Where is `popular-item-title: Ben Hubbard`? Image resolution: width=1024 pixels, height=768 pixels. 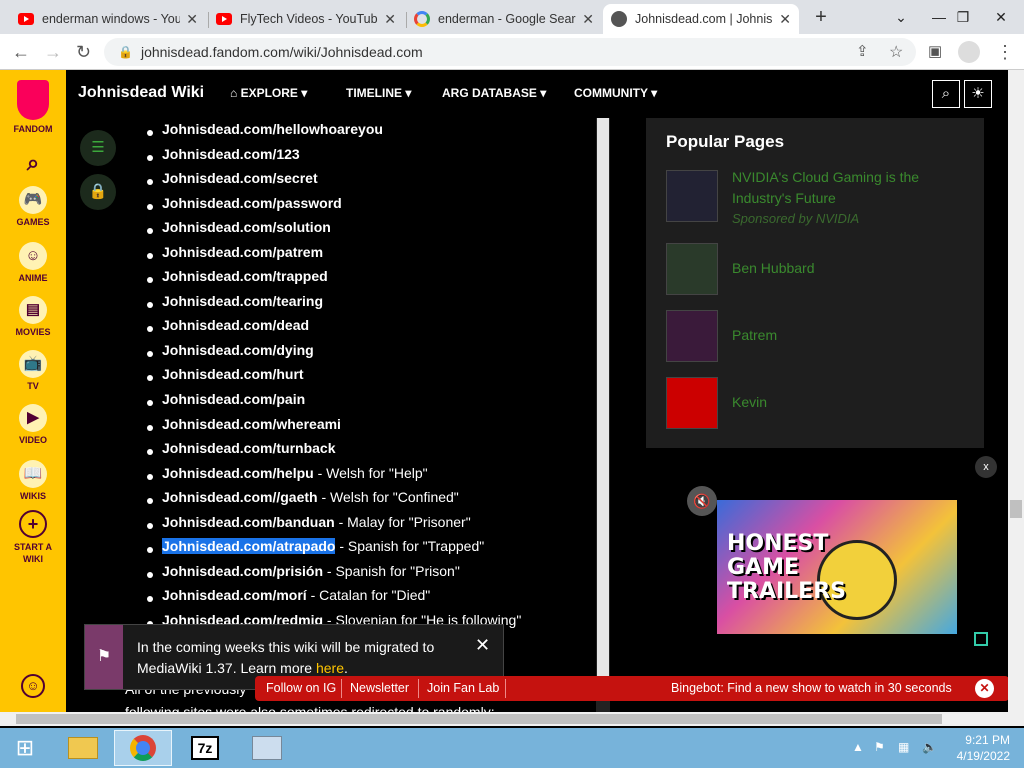 popular-item-title: Ben Hubbard is located at coordinates (773, 268).